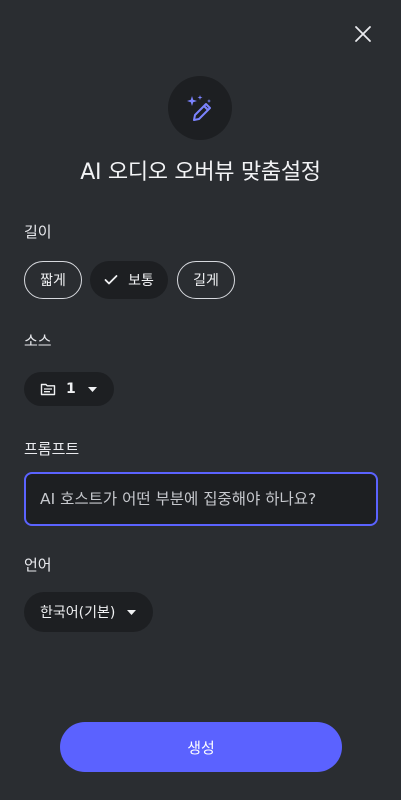  Describe the element at coordinates (38, 565) in the screenshot. I see `language-label: 언어` at that location.